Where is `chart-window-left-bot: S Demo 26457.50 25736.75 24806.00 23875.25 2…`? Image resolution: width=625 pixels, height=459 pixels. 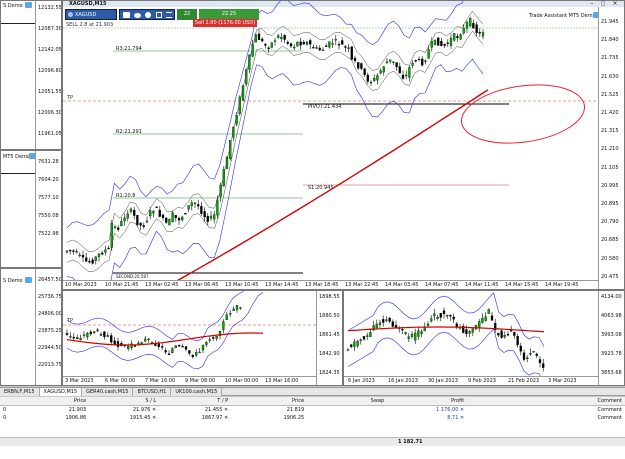 chart-window-left-bot: S Demo 26457.50 25736.75 24806.00 23875.25 2… is located at coordinates (31, 327).